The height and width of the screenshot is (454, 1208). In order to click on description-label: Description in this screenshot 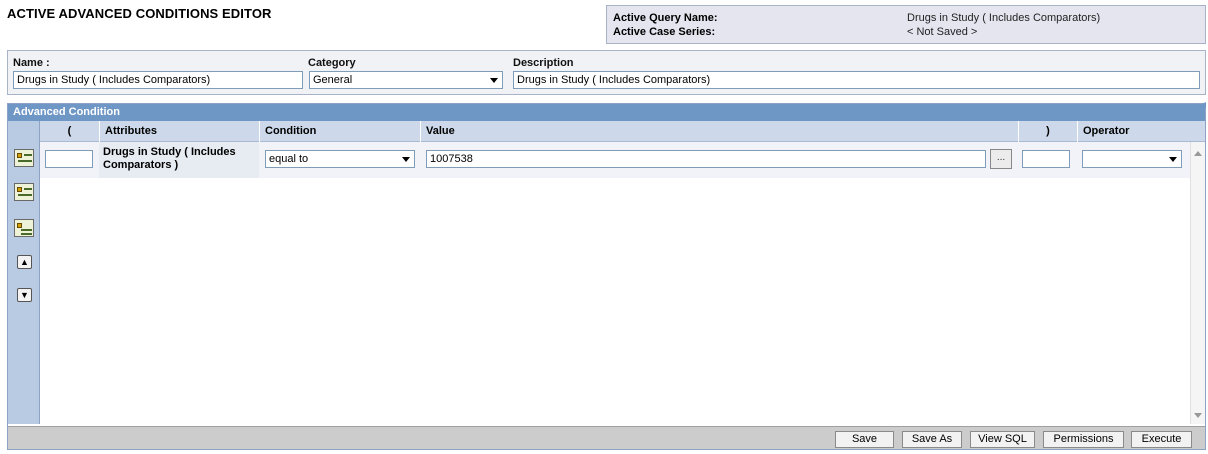, I will do `click(543, 63)`.